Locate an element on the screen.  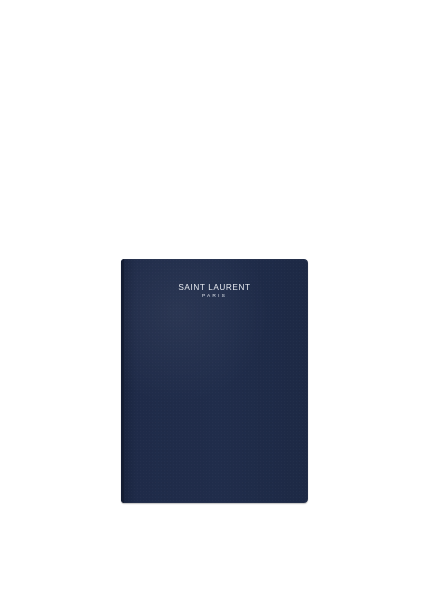
brand-city: PARIS is located at coordinates (214, 296).